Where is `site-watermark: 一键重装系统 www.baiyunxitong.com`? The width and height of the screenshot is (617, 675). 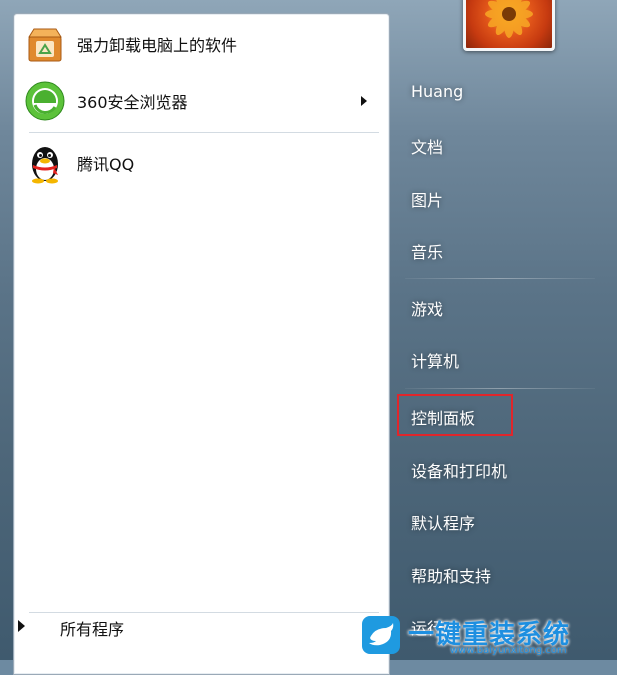 site-watermark: 一键重装系统 www.baiyunxitong.com is located at coordinates (487, 636).